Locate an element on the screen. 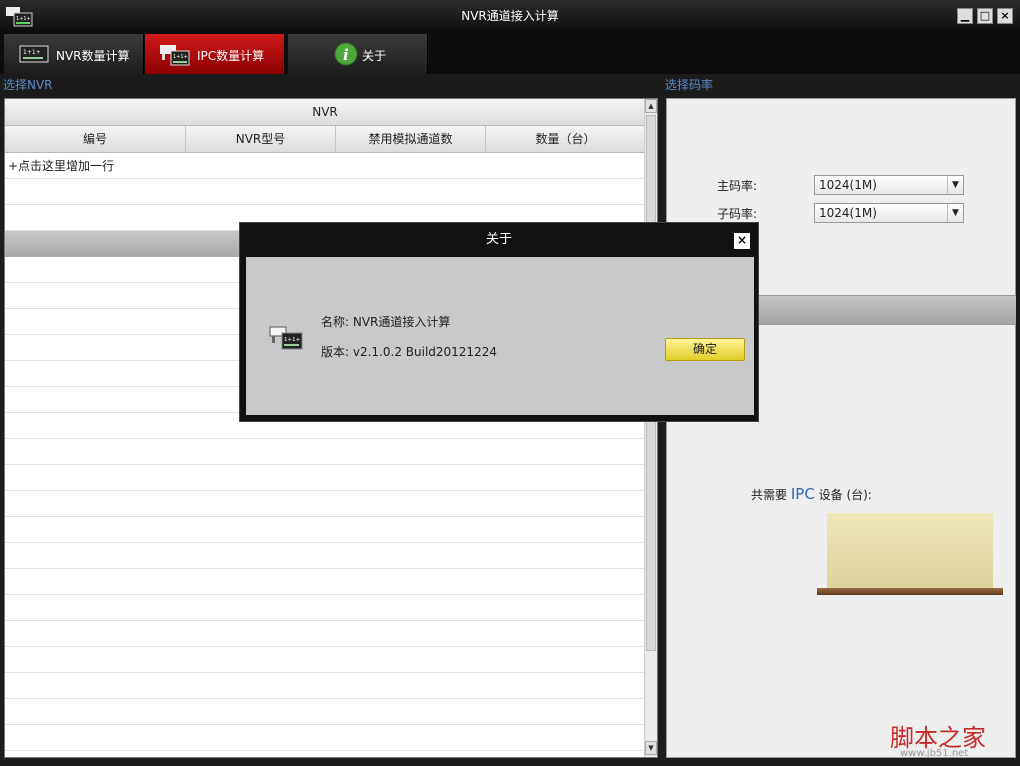 The height and width of the screenshot is (766, 1020). tab-nvr-calc-label: NVR数量计算 is located at coordinates (93, 56).